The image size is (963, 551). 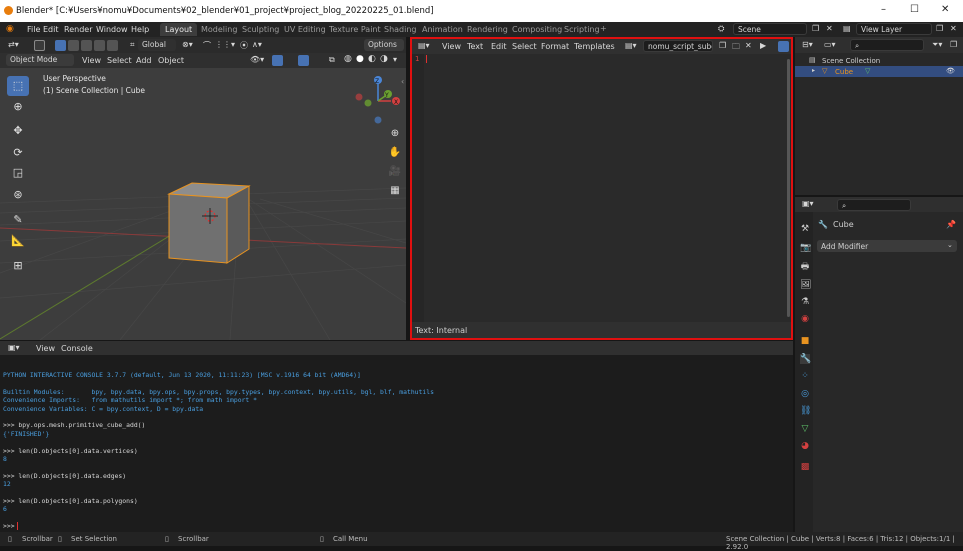 I want to click on tab-rendering: Rendering, so click(x=487, y=29).